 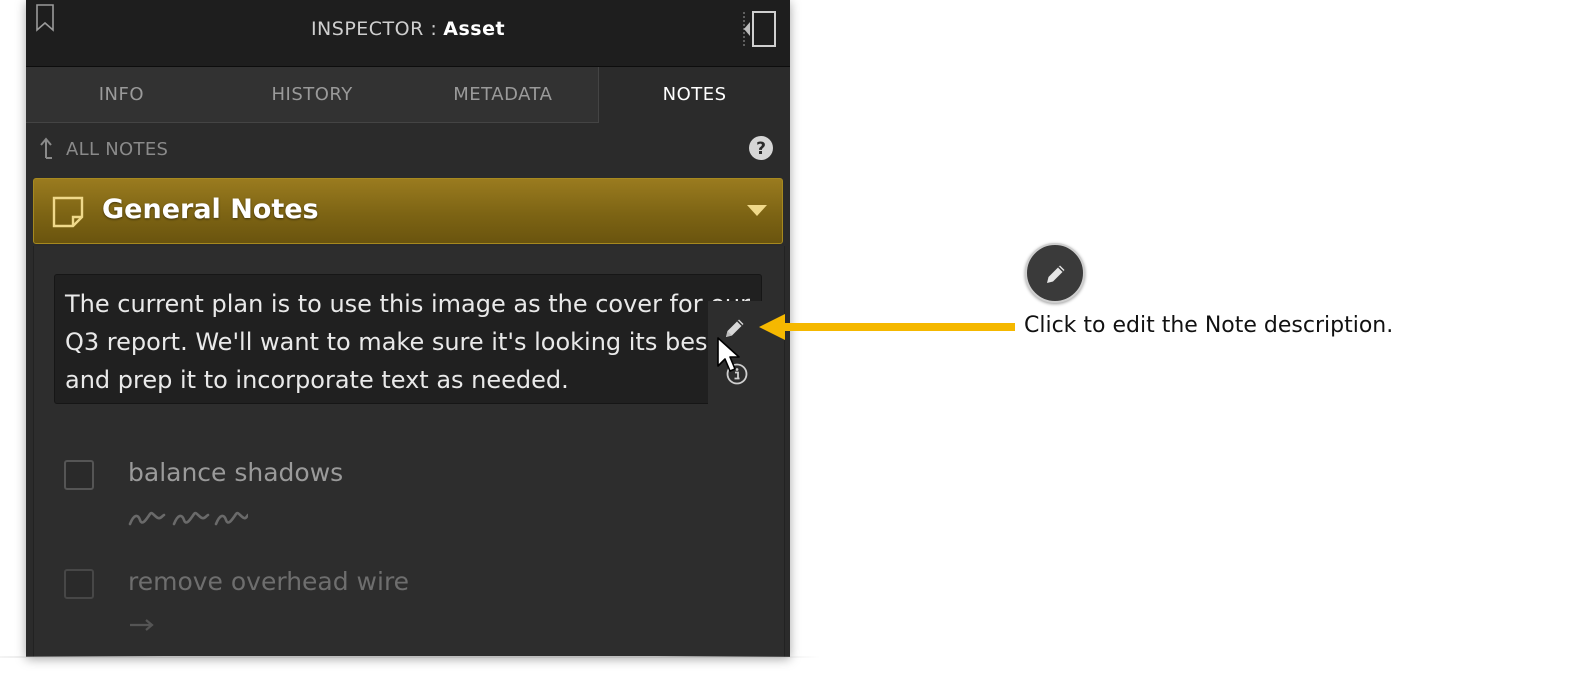 I want to click on breadcrumb: ALL NOTES ?, so click(x=408, y=150).